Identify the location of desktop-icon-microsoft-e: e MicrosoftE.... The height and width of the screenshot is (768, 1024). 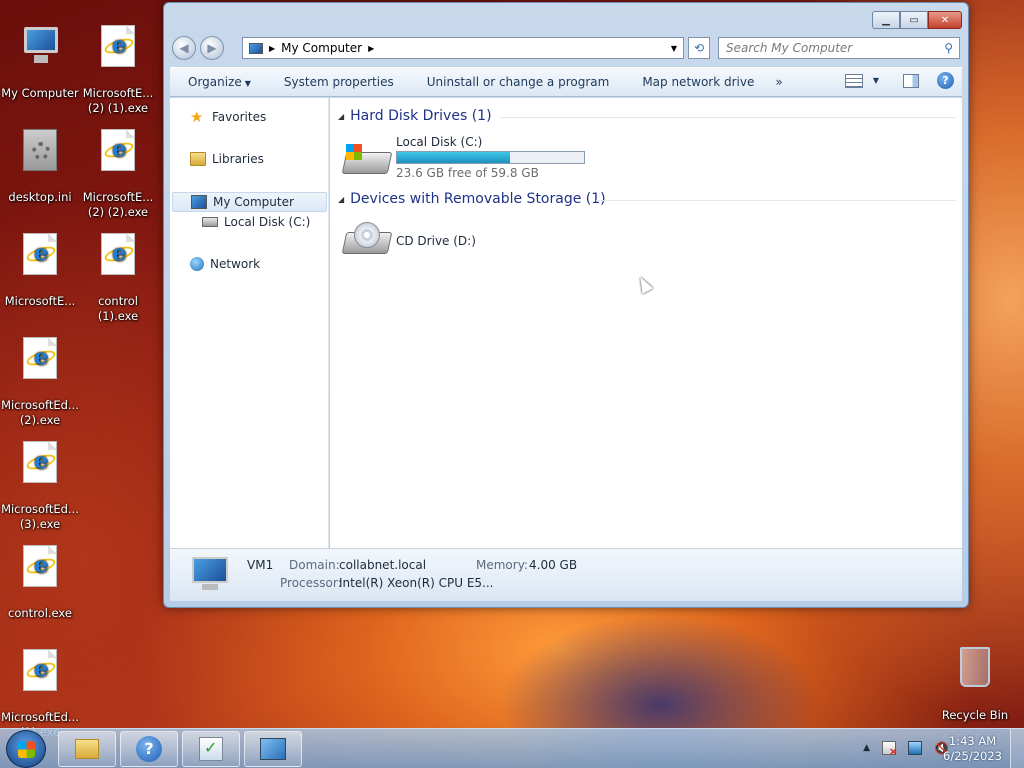
(40, 271).